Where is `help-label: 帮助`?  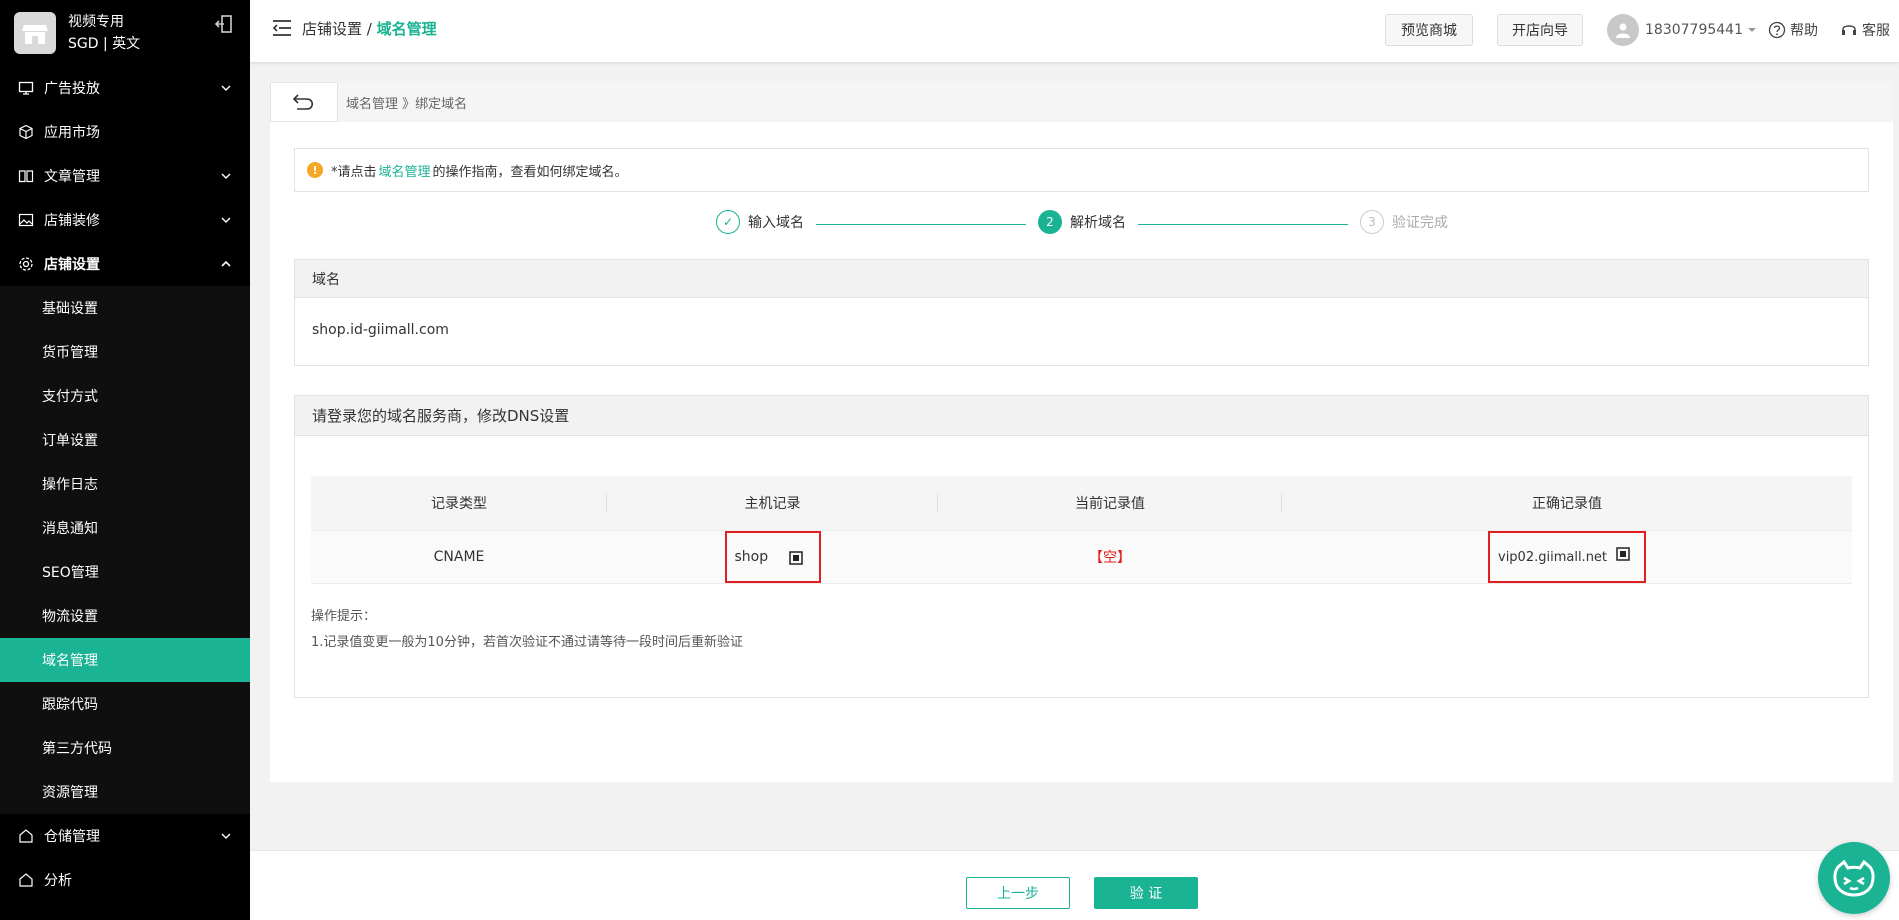 help-label: 帮助 is located at coordinates (1804, 31).